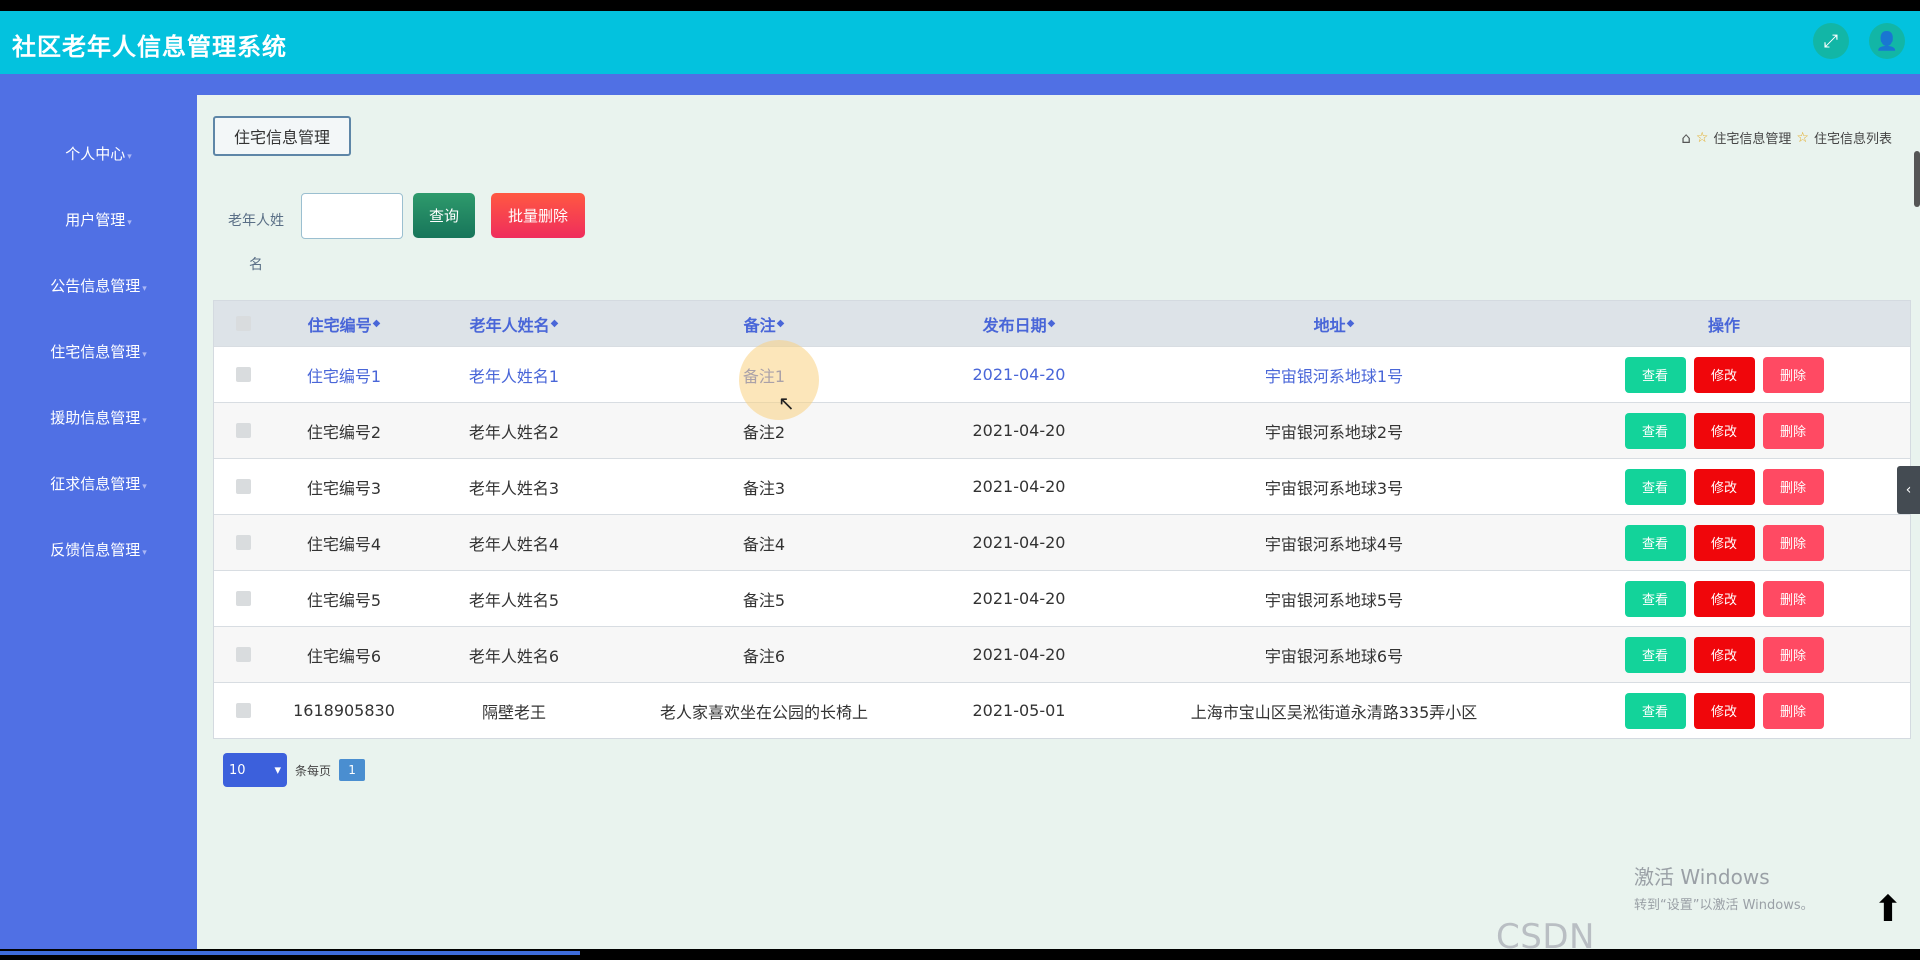 This screenshot has width=1920, height=960. I want to click on page-number-button: 1, so click(352, 770).